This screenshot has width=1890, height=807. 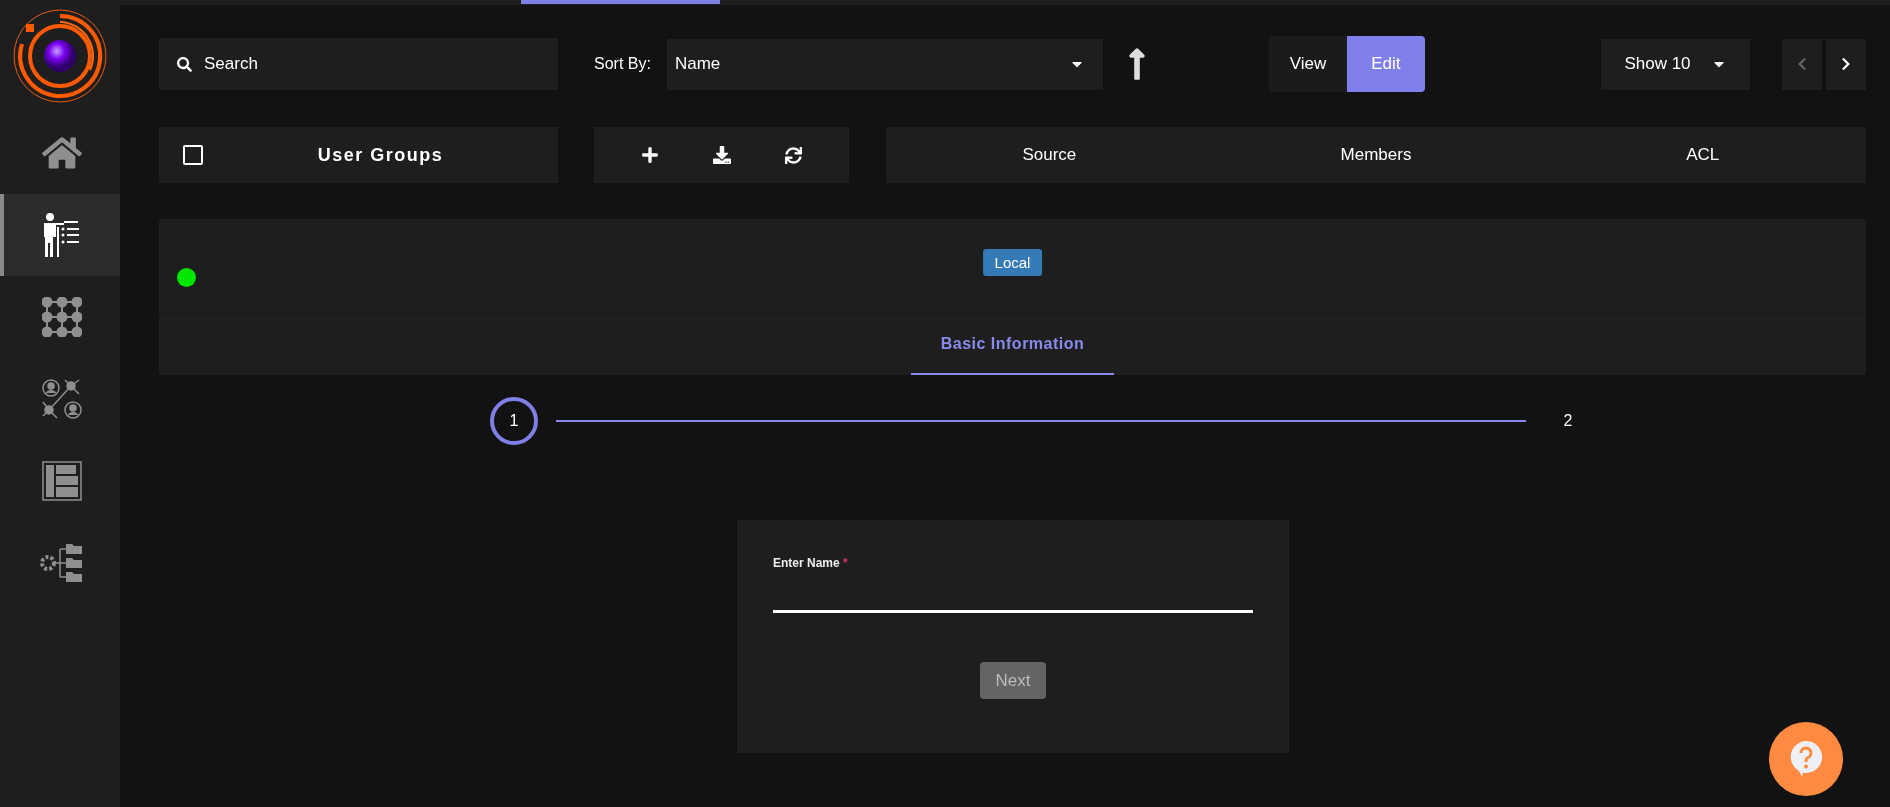 I want to click on next-page-button, so click(x=1846, y=64).